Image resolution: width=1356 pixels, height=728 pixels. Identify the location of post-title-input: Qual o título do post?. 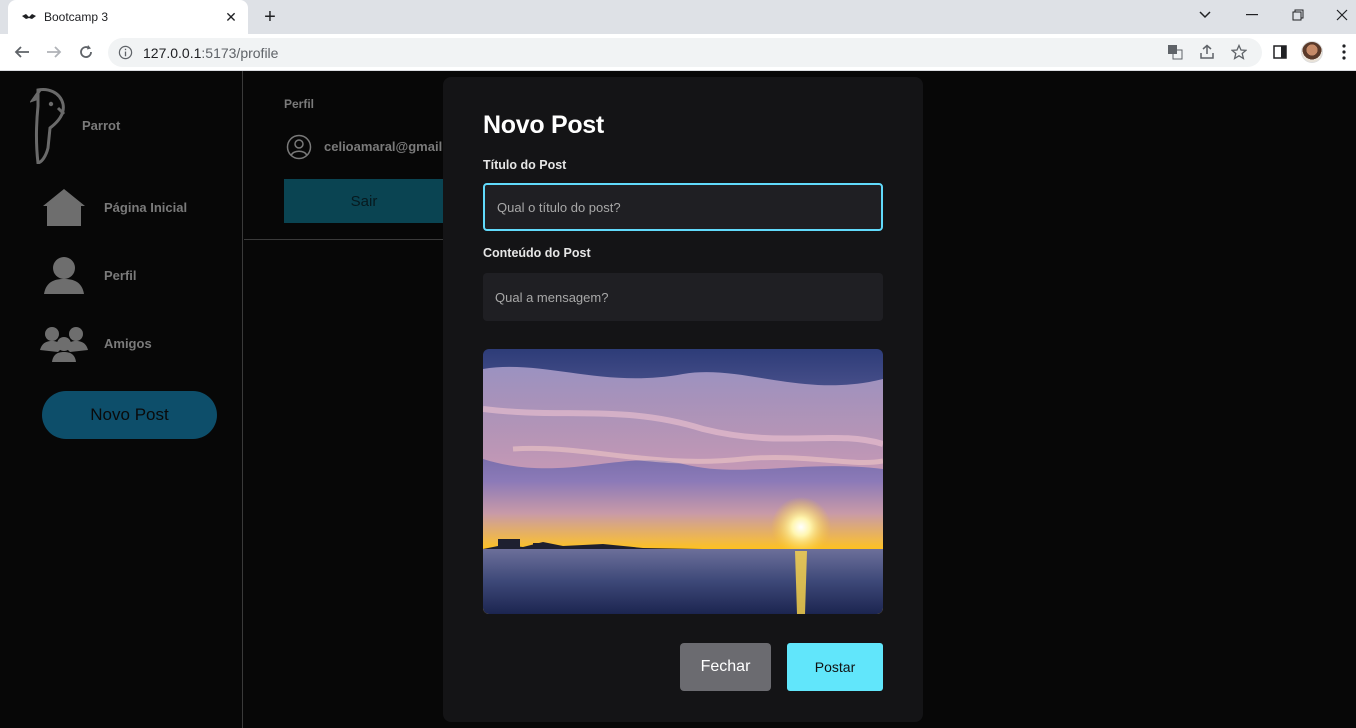
(683, 207).